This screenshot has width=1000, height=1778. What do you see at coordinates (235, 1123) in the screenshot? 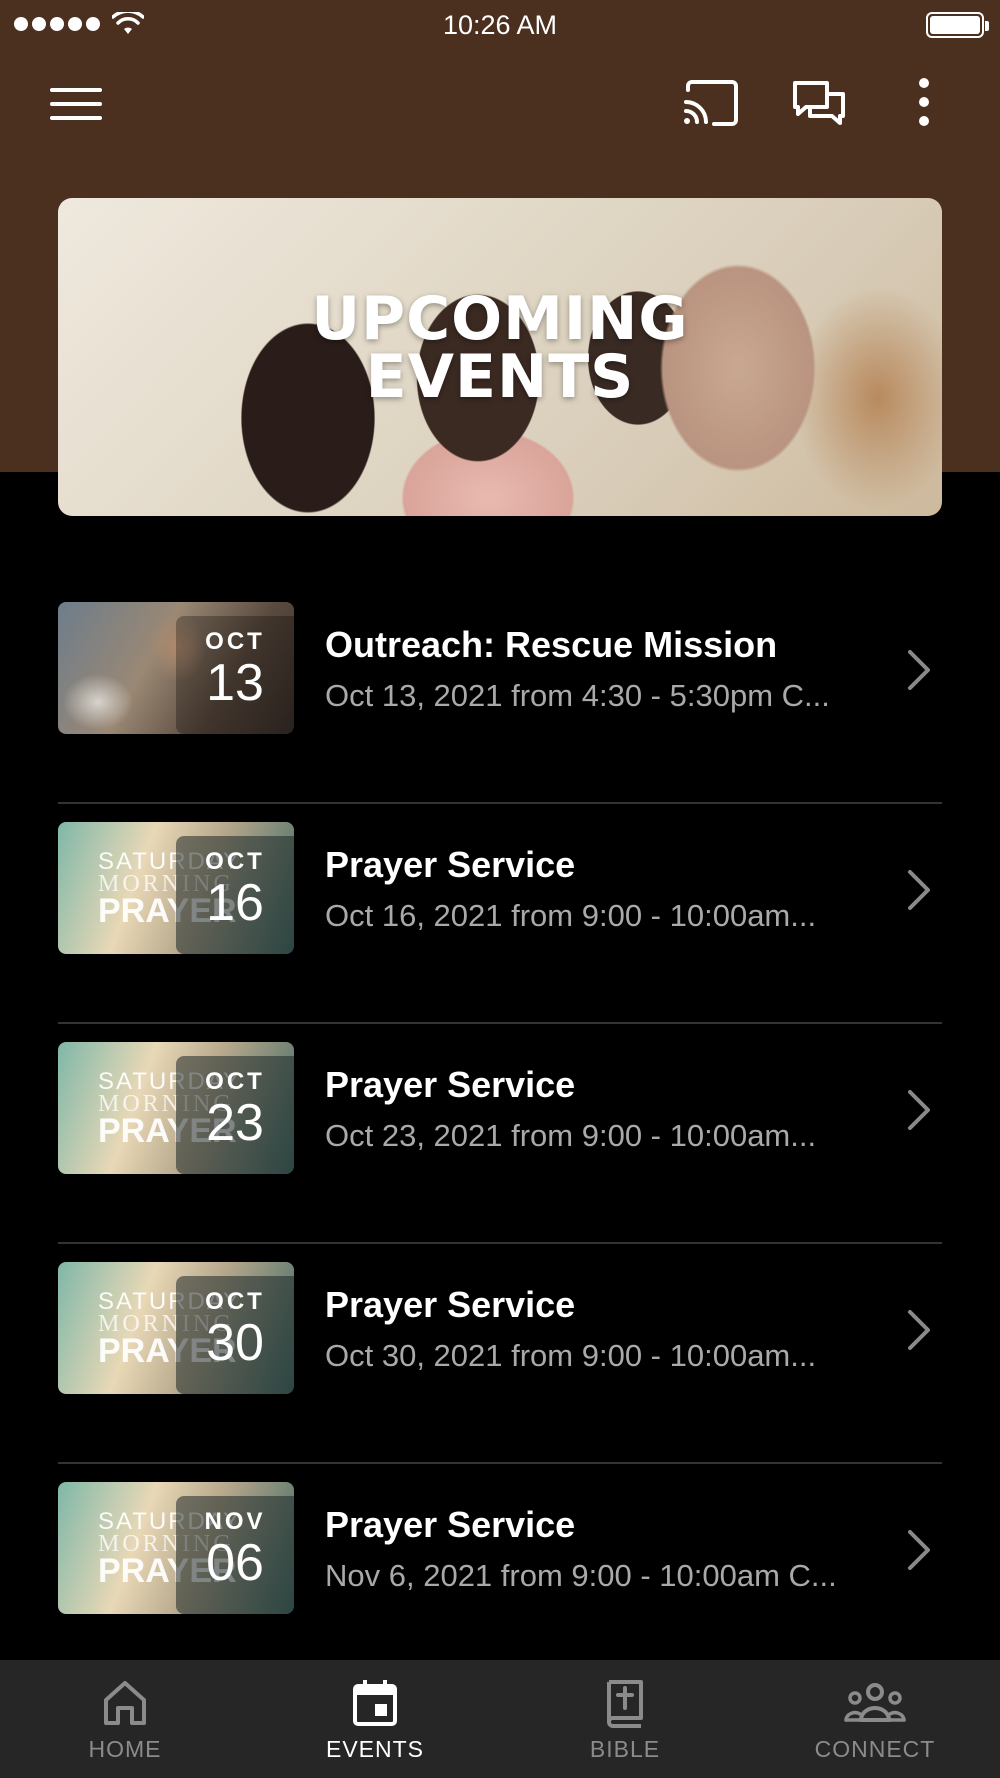
I see `date-day: 23` at bounding box center [235, 1123].